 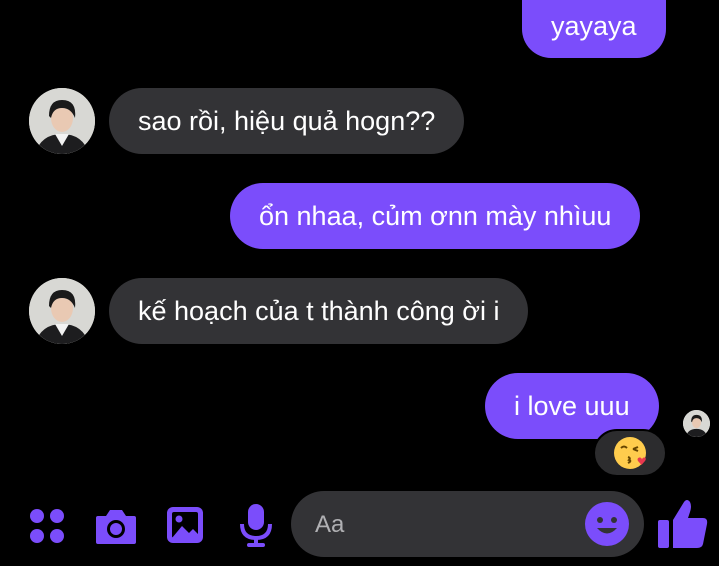 I want to click on message-text: sao rồi, hiệu quả hogn??, so click(x=287, y=120).